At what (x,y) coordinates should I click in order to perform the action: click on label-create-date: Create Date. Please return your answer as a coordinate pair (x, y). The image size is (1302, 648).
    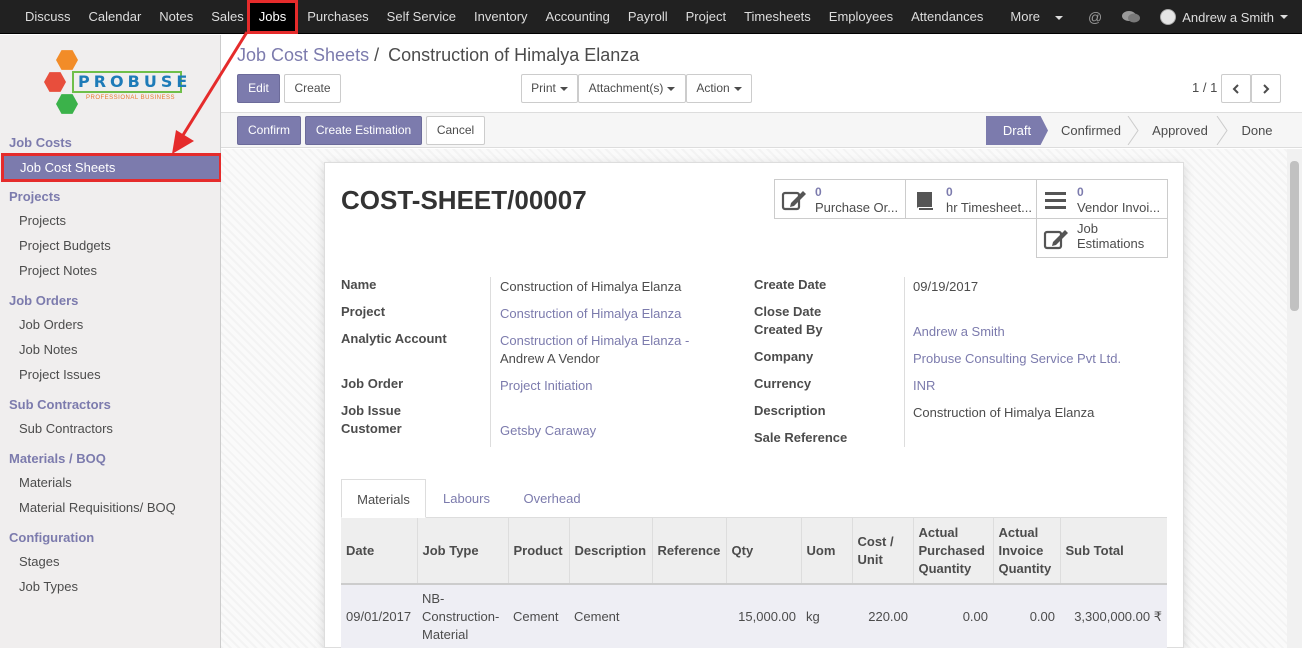
    Looking at the image, I should click on (790, 284).